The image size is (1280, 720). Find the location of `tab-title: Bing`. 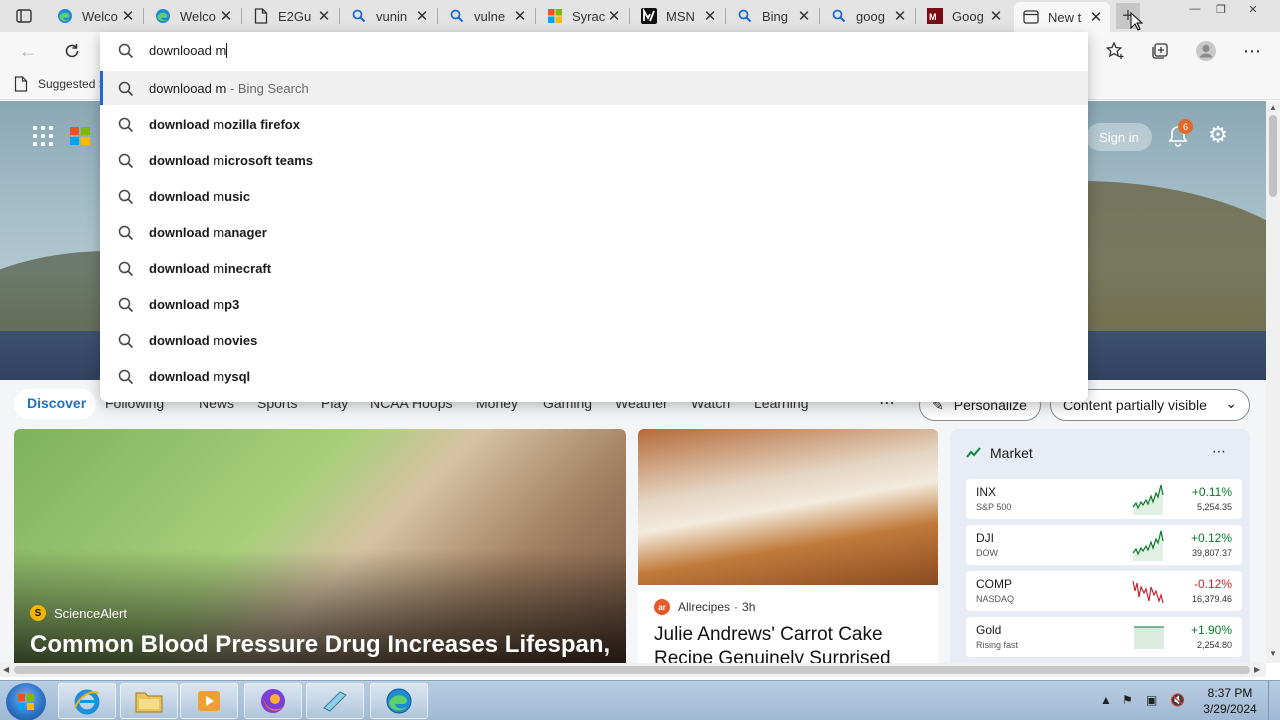

tab-title: Bing is located at coordinates (775, 16).